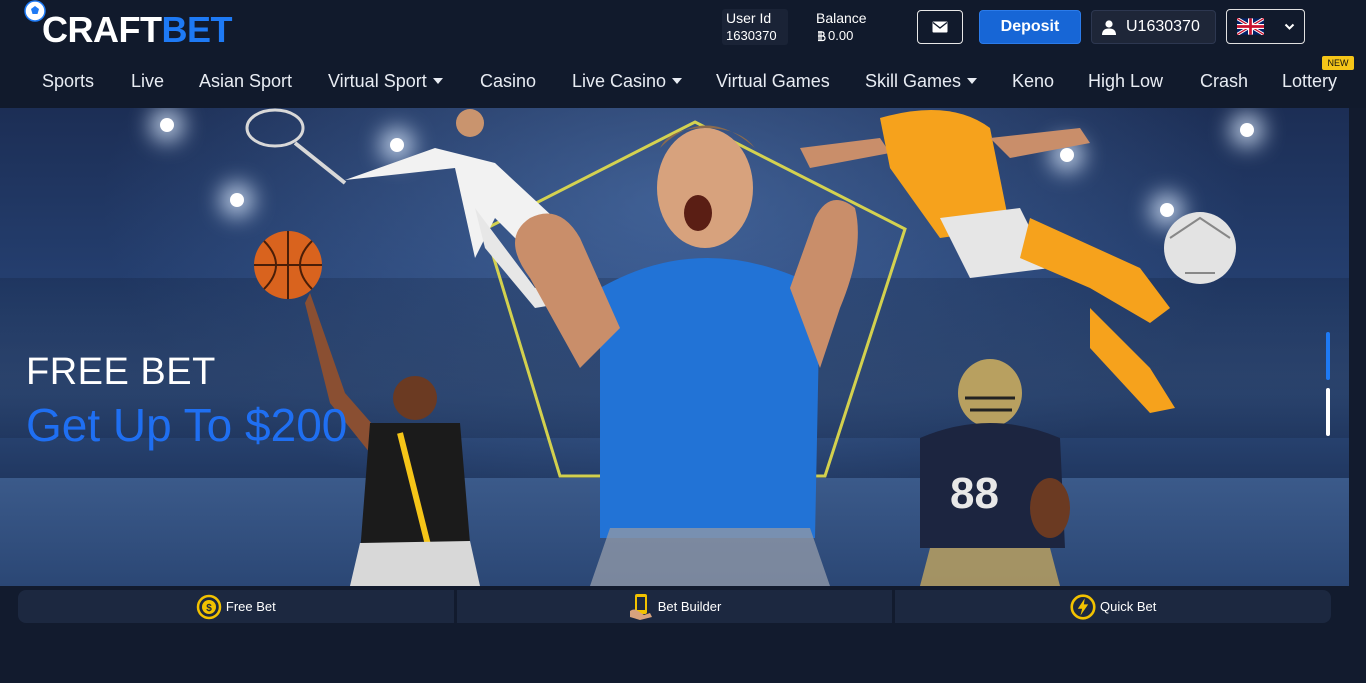  Describe the element at coordinates (1289, 26) in the screenshot. I see `chevron-down-icon` at that location.